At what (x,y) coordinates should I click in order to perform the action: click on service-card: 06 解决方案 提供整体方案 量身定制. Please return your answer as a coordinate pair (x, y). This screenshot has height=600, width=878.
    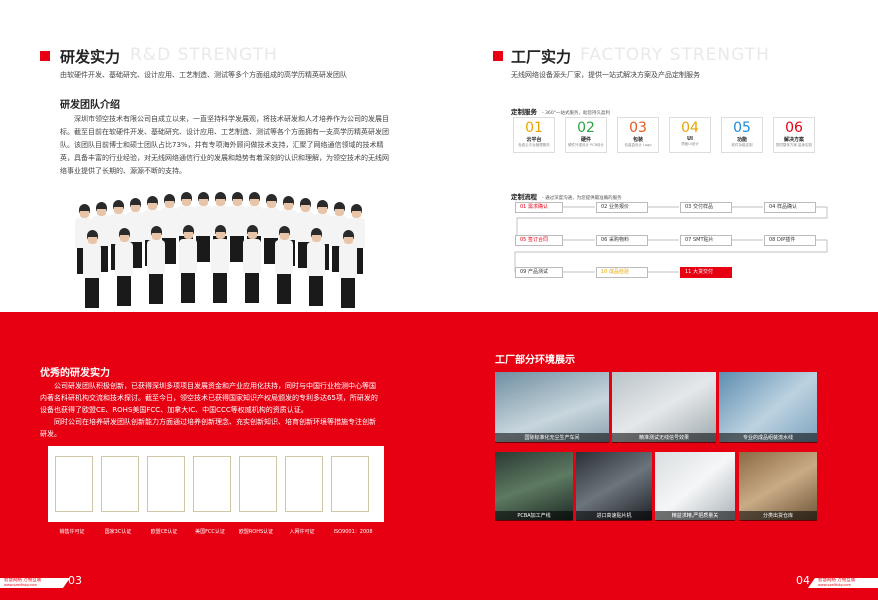
    Looking at the image, I should click on (794, 135).